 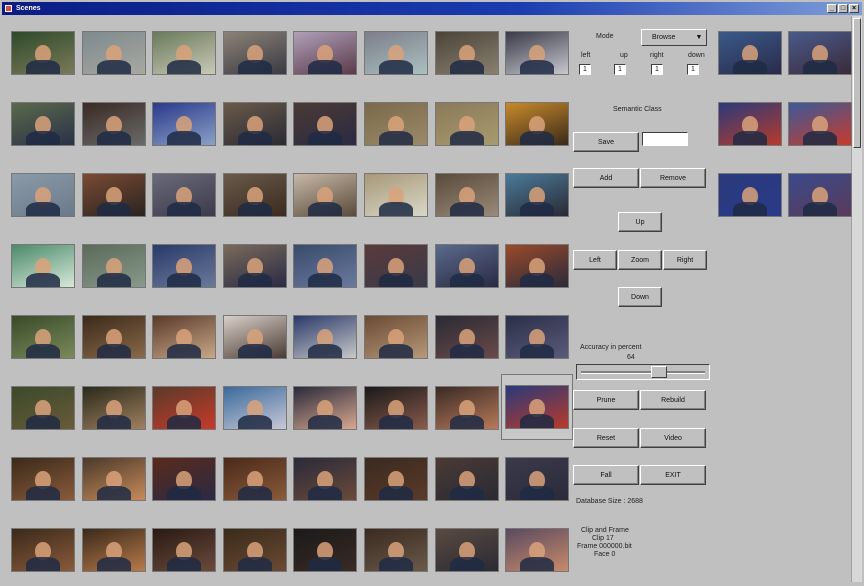 What do you see at coordinates (595, 260) in the screenshot?
I see `left-button: Left` at bounding box center [595, 260].